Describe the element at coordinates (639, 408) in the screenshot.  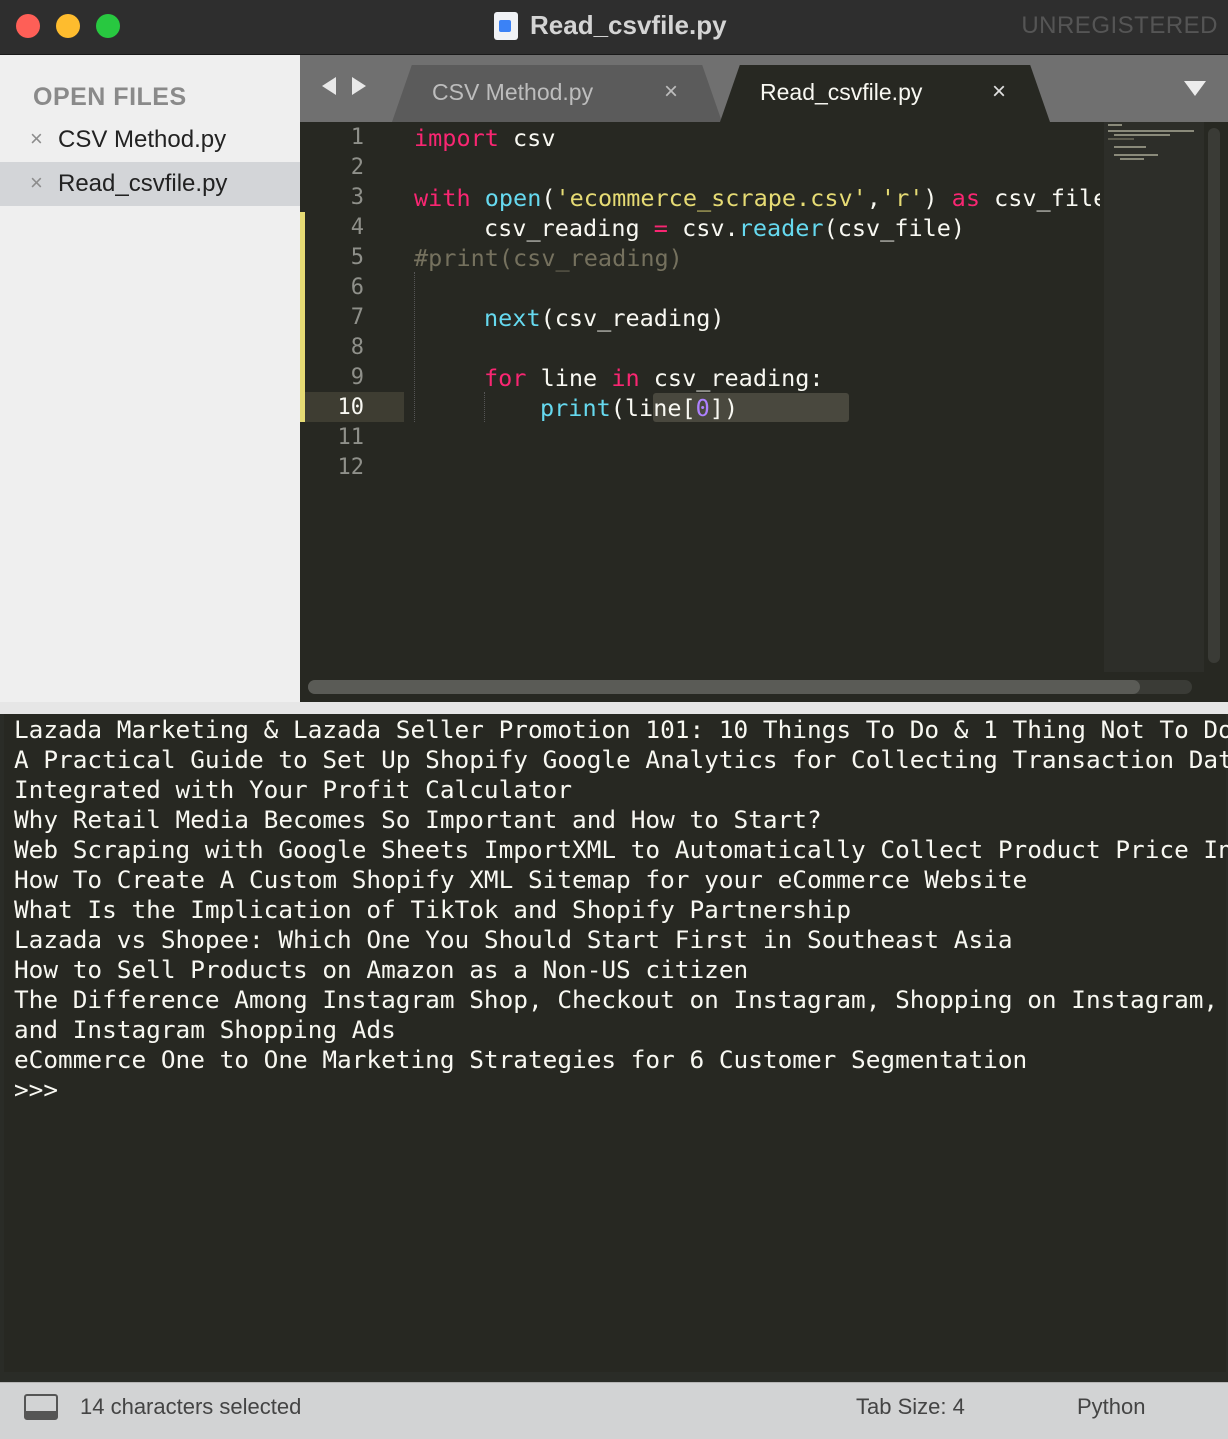
I see `code-line: print(line[0])` at that location.